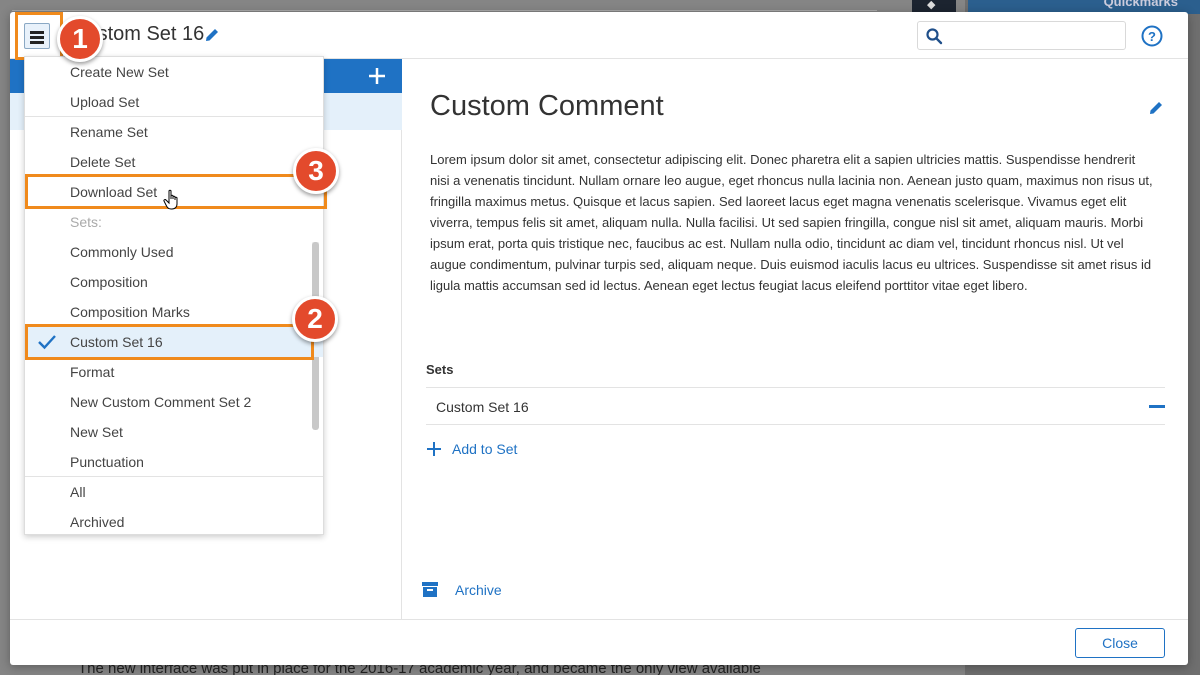 This screenshot has width=1200, height=675. Describe the element at coordinates (212, 35) in the screenshot. I see `edit-title-icon` at that location.